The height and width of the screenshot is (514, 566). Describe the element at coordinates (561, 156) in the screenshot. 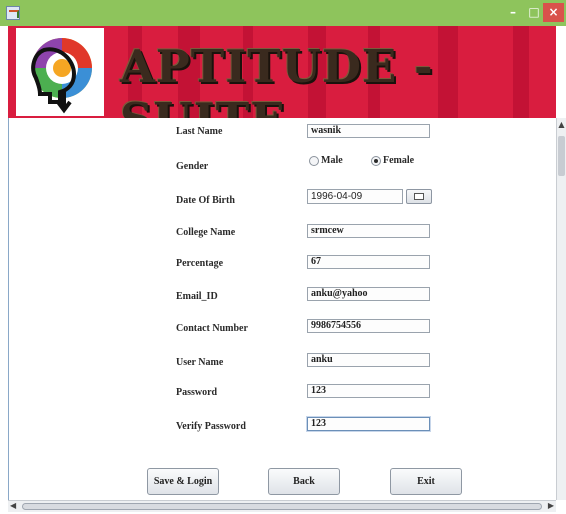

I see `vertical-scroll-thumb` at that location.